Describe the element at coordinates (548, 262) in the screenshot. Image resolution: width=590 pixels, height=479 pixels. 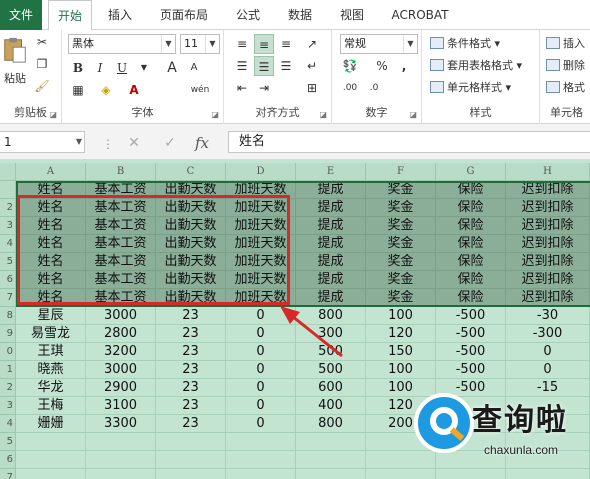
I see `cell-h-5: 迟到扣除` at that location.